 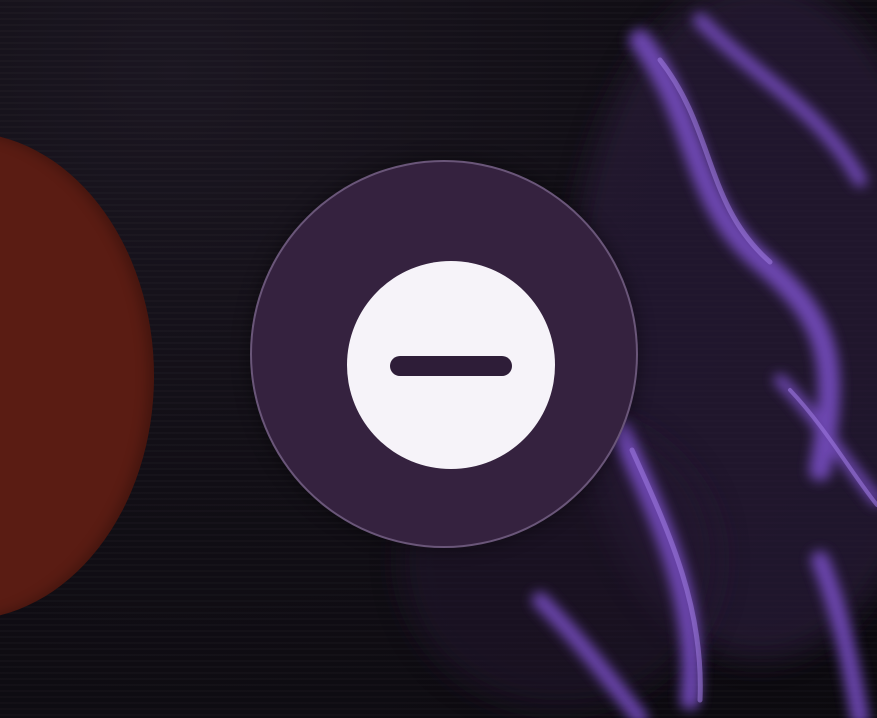 I want to click on minus-icon, so click(x=451, y=366).